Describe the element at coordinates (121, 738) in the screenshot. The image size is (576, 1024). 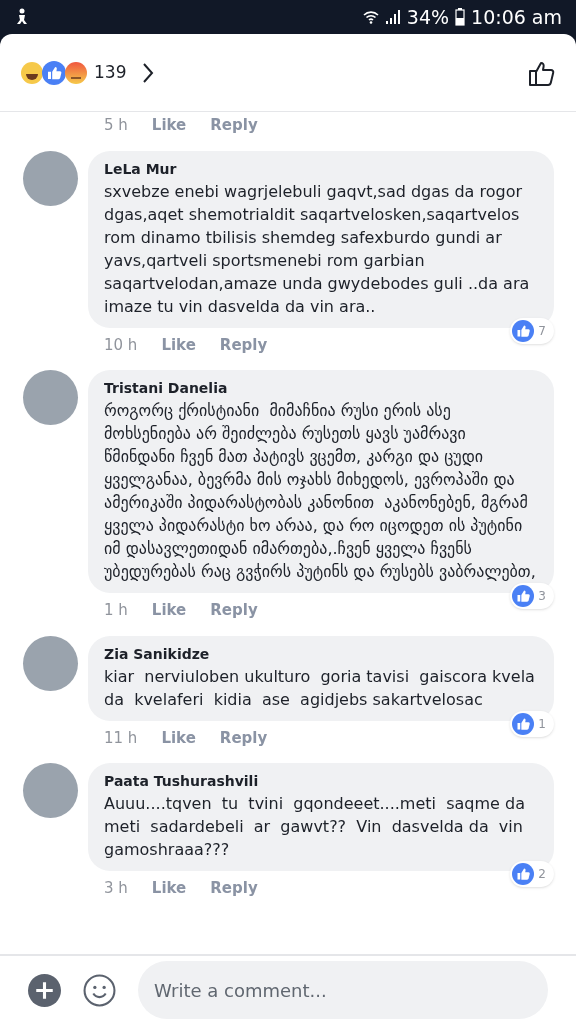
I see `comment-time: 11 h` at that location.